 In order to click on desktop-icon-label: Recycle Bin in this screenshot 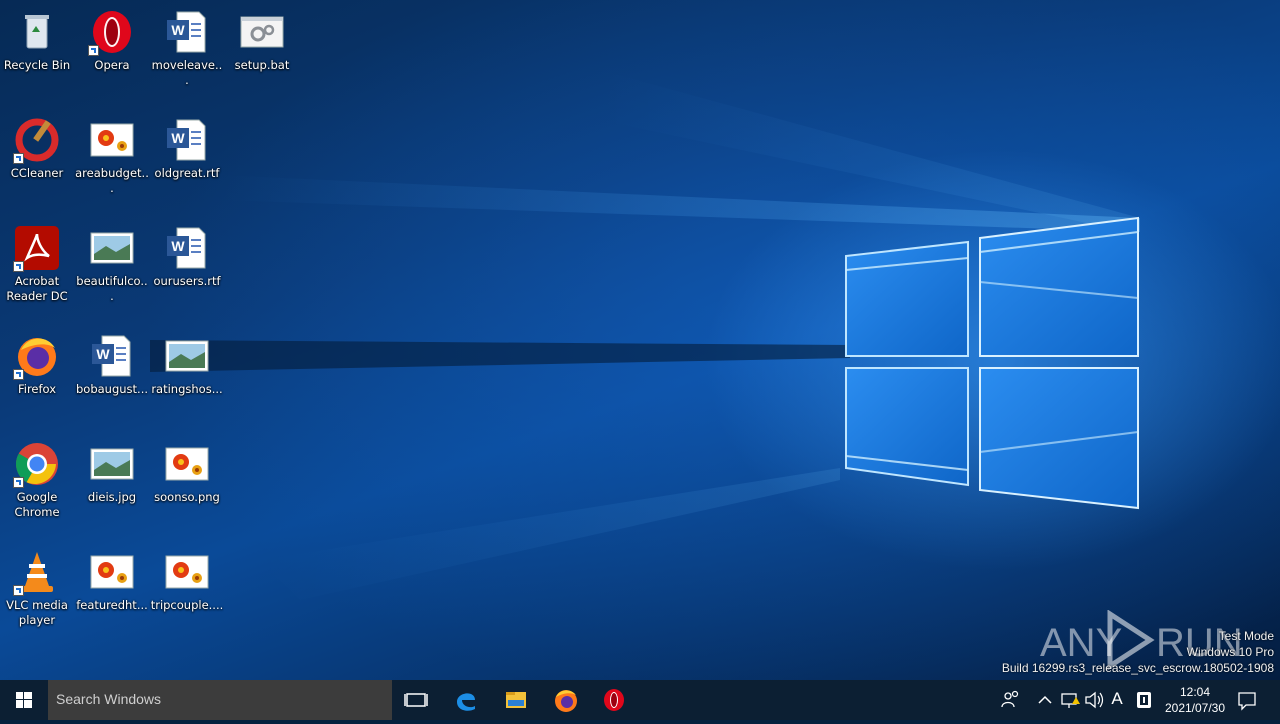, I will do `click(37, 65)`.